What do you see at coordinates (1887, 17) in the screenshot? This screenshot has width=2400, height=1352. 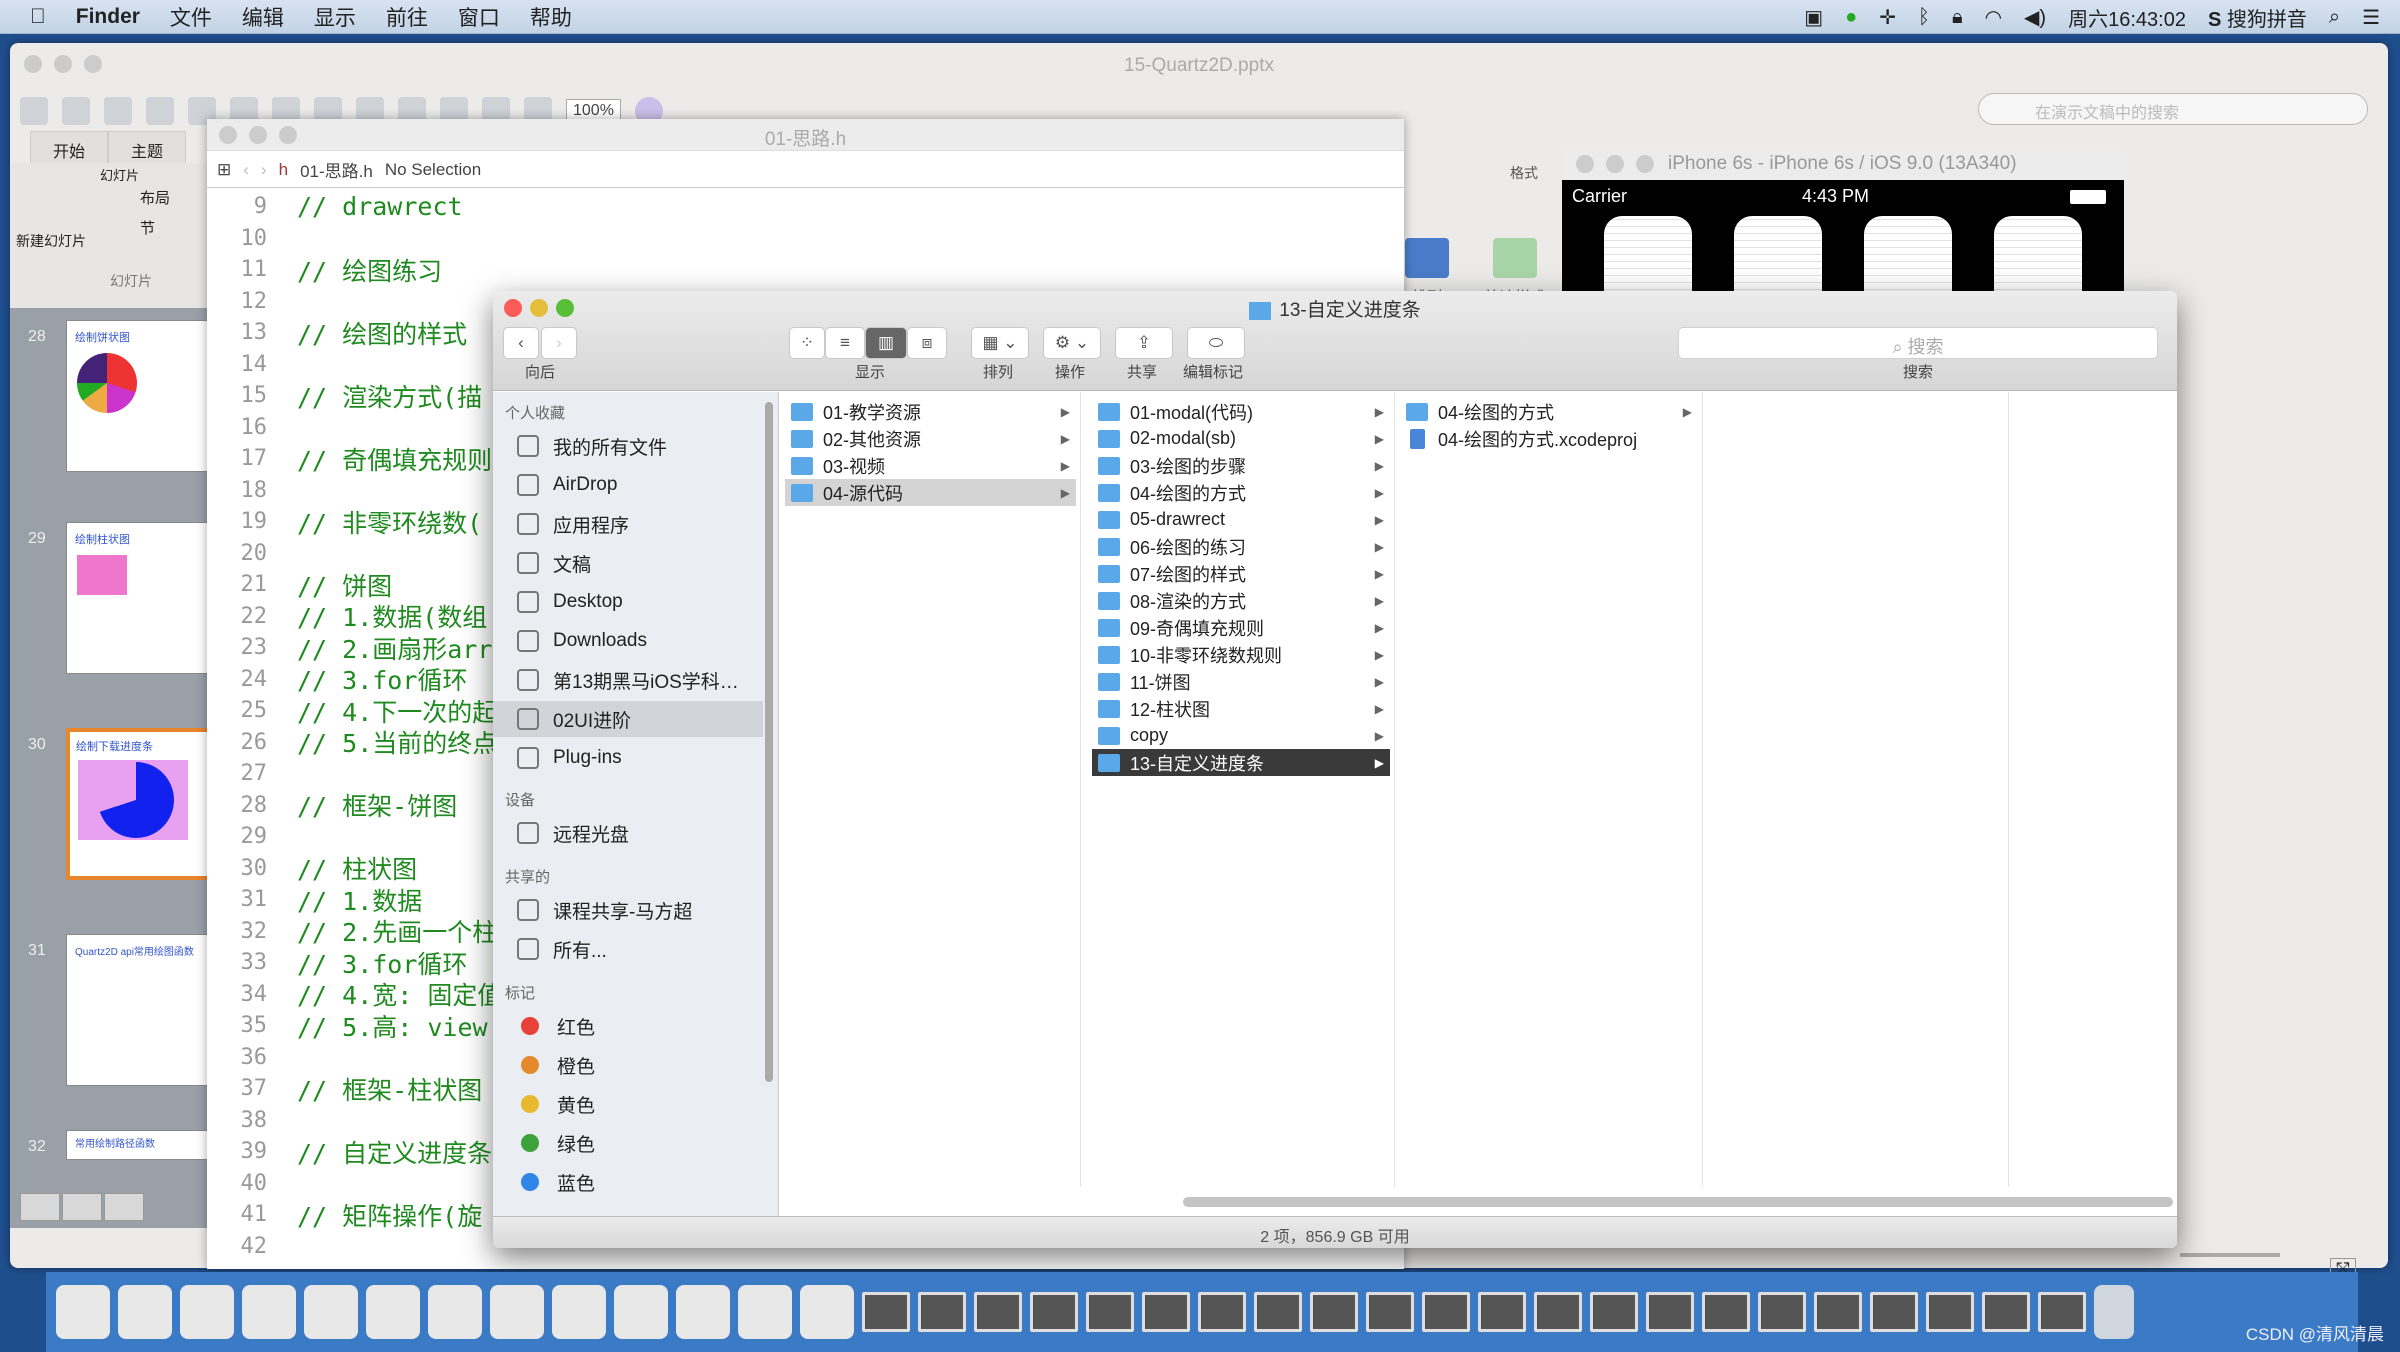 I see `plus-icon: ✛` at bounding box center [1887, 17].